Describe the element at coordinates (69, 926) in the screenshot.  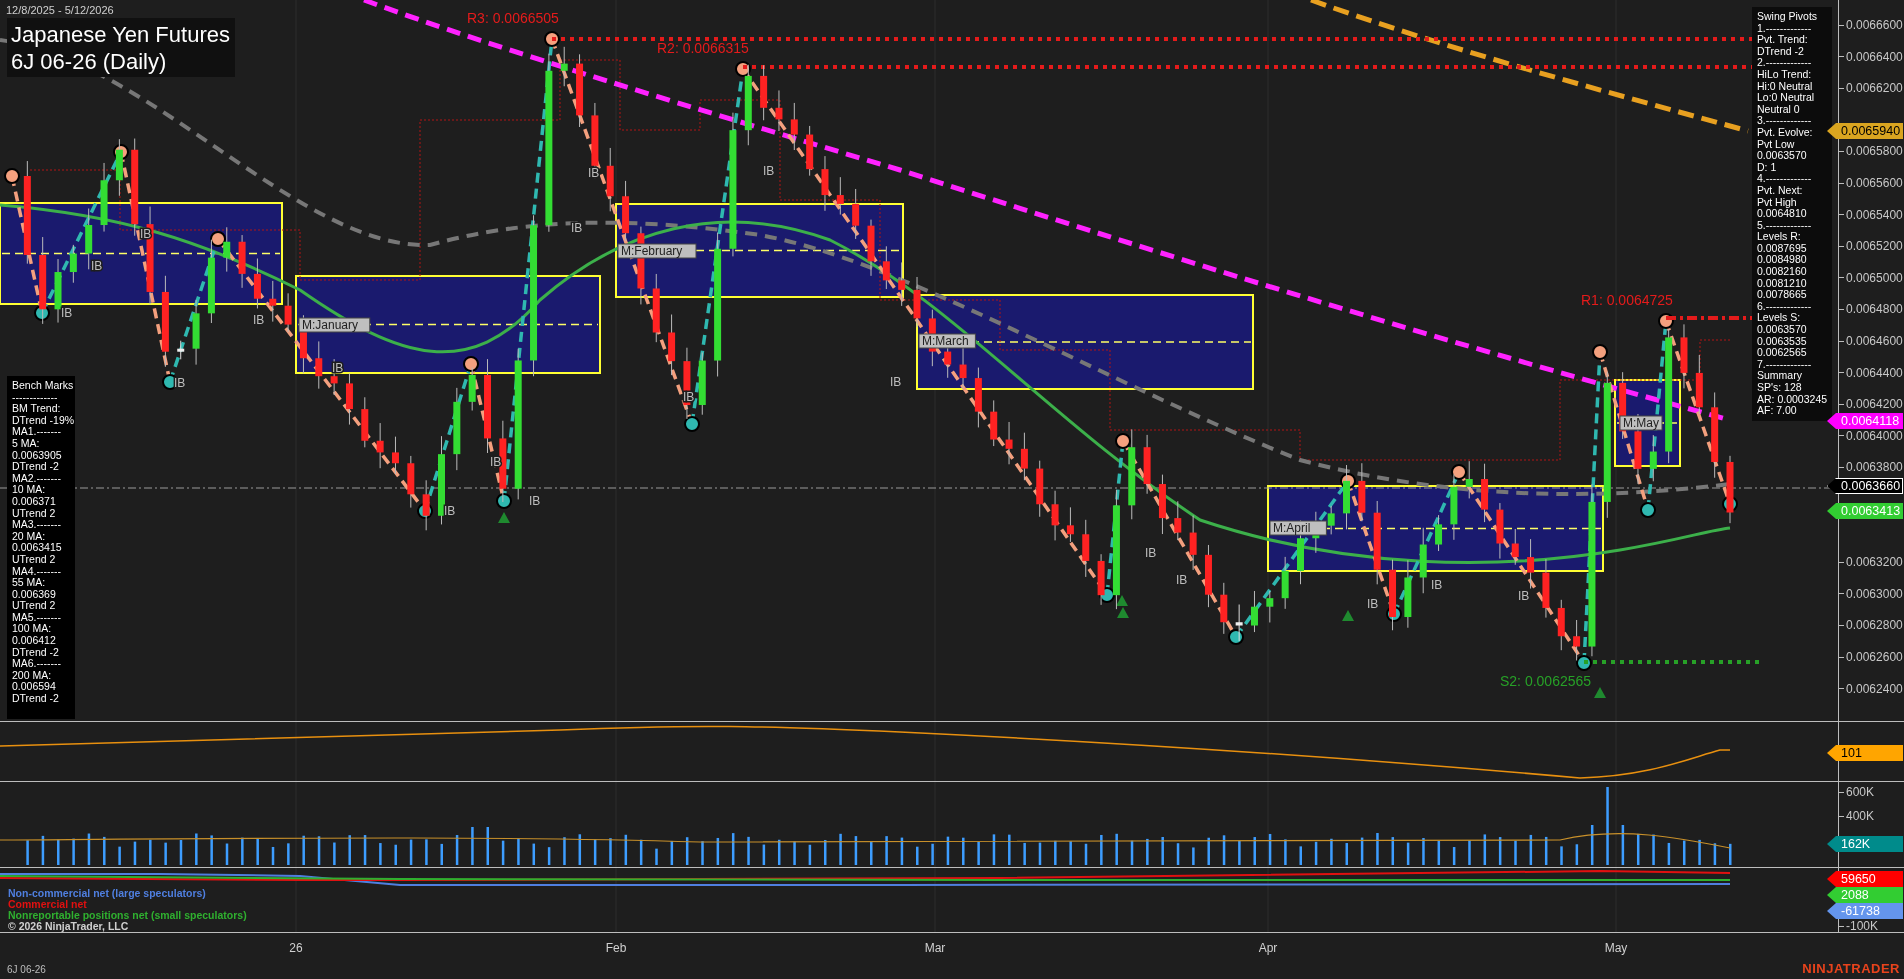
I see `copyright-text: © 2026 NinjaTrader, LLC` at that location.